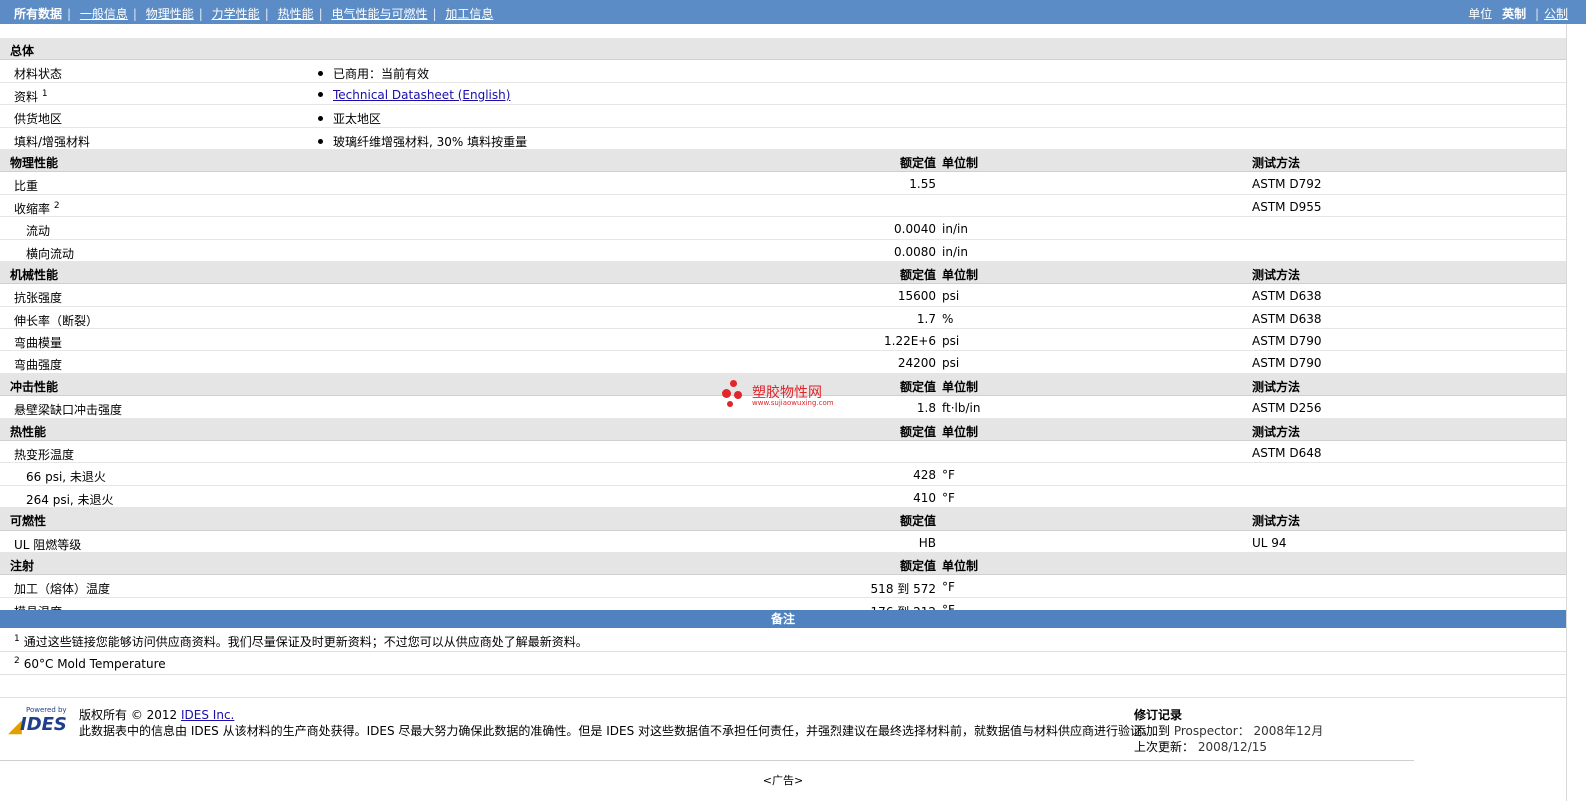 The height and width of the screenshot is (801, 1586). What do you see at coordinates (910, 341) in the screenshot?
I see `row-value: 1.22E+6` at bounding box center [910, 341].